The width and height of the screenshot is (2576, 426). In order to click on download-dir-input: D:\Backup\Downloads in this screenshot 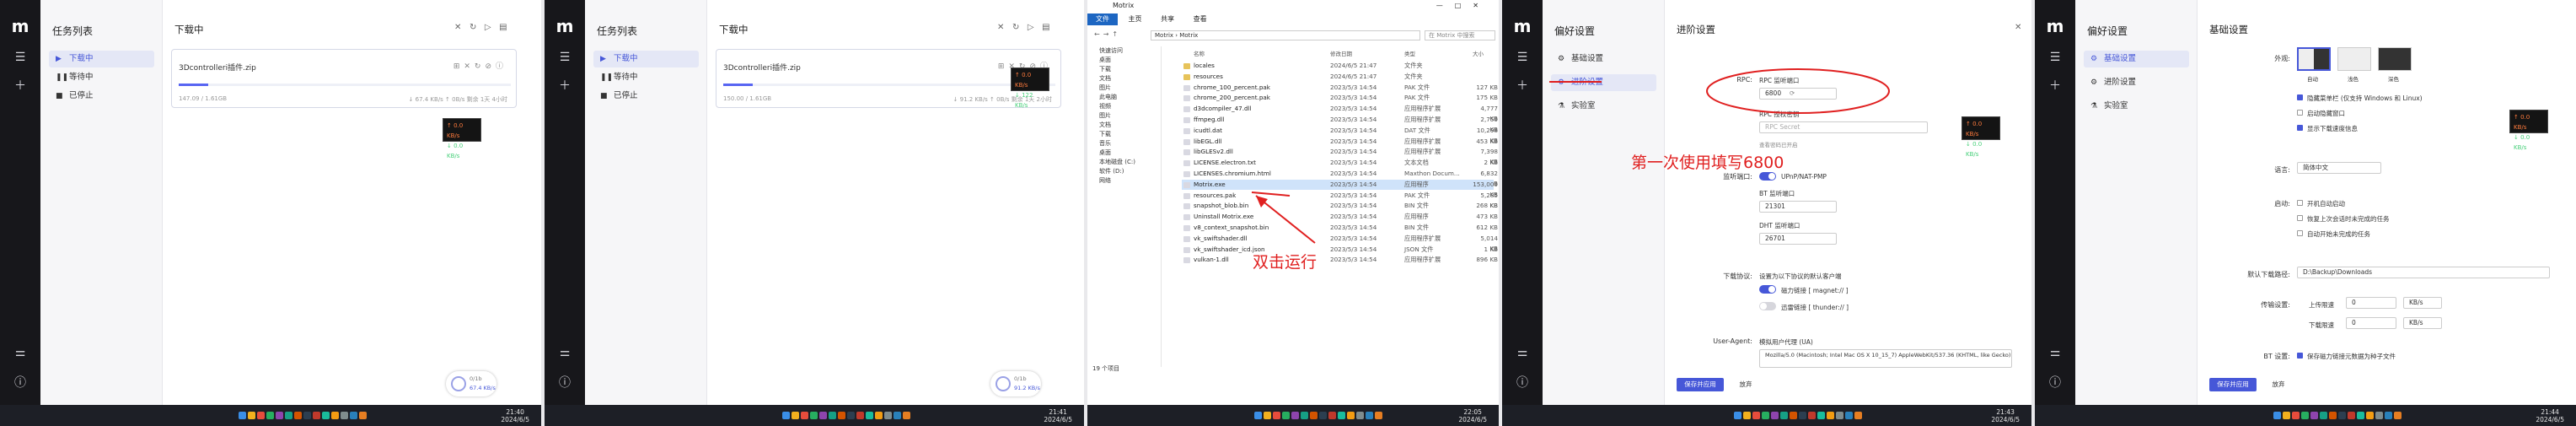, I will do `click(2423, 272)`.